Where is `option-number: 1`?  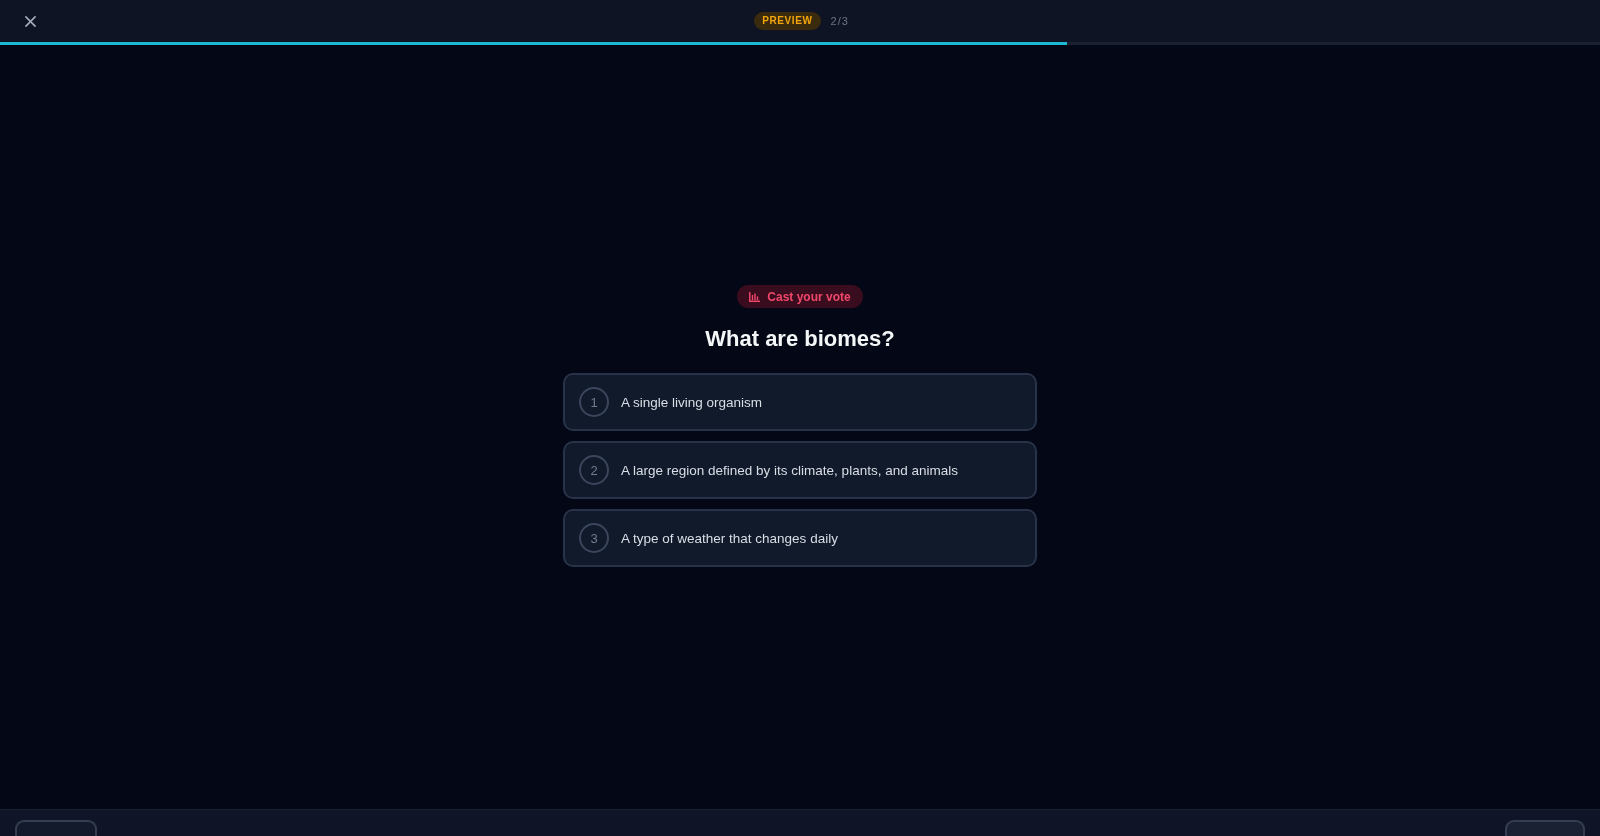 option-number: 1 is located at coordinates (594, 402).